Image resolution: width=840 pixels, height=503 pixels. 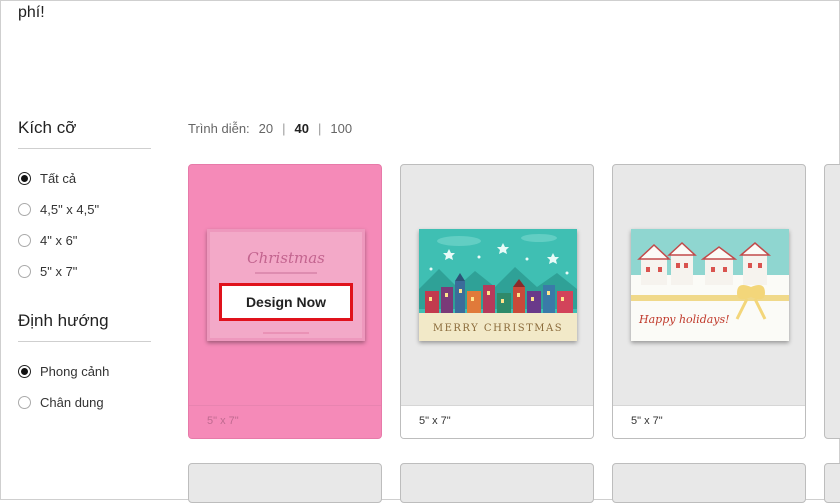 What do you see at coordinates (266, 128) in the screenshot?
I see `show-option-20: 20` at bounding box center [266, 128].